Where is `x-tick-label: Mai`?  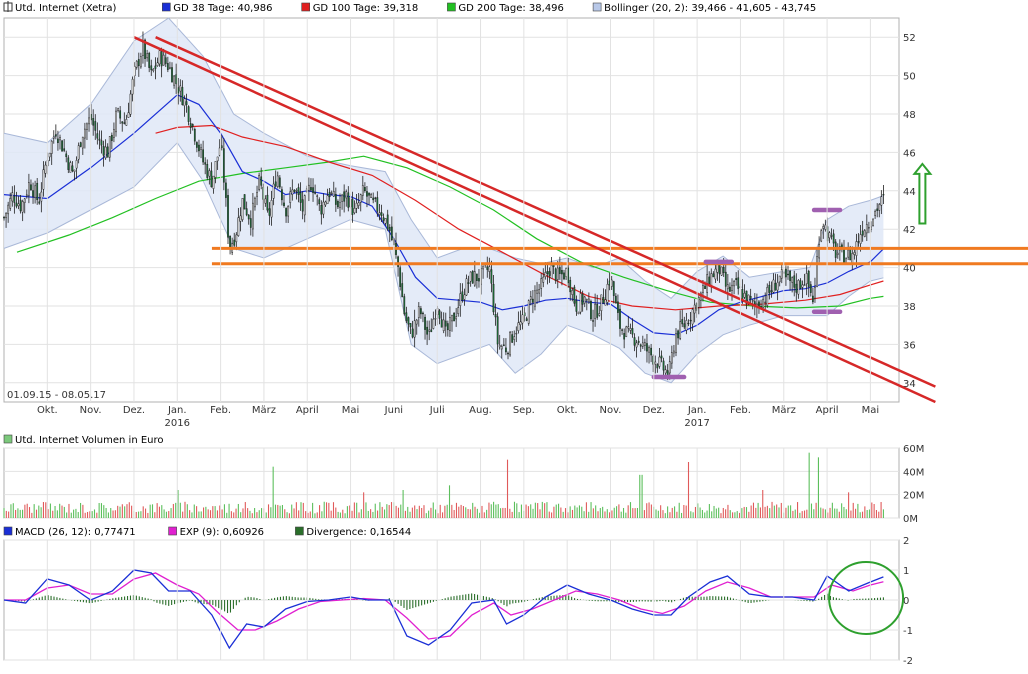
x-tick-label: Mai is located at coordinates (871, 410).